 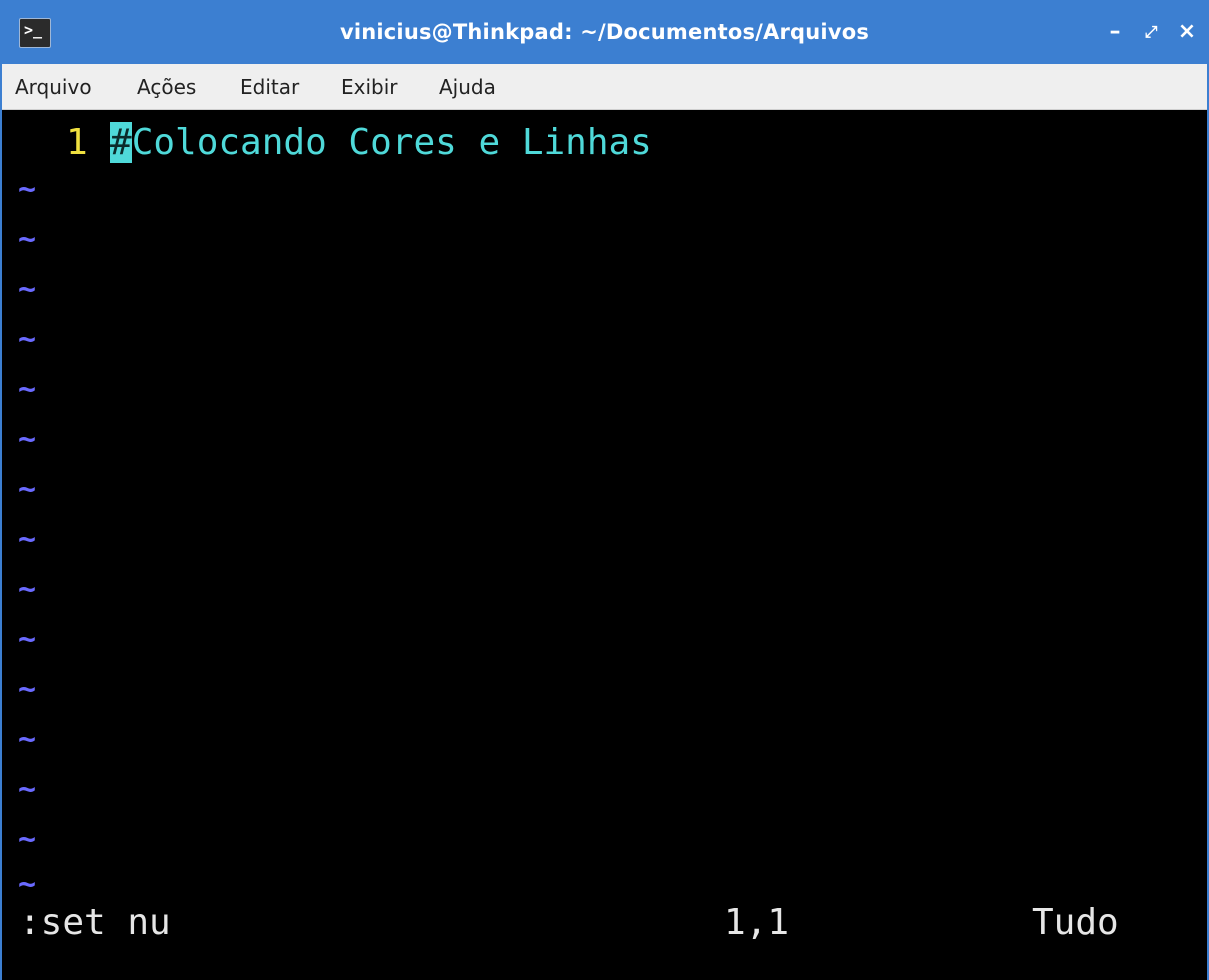 I want to click on command-line: :set nu, so click(x=95, y=922).